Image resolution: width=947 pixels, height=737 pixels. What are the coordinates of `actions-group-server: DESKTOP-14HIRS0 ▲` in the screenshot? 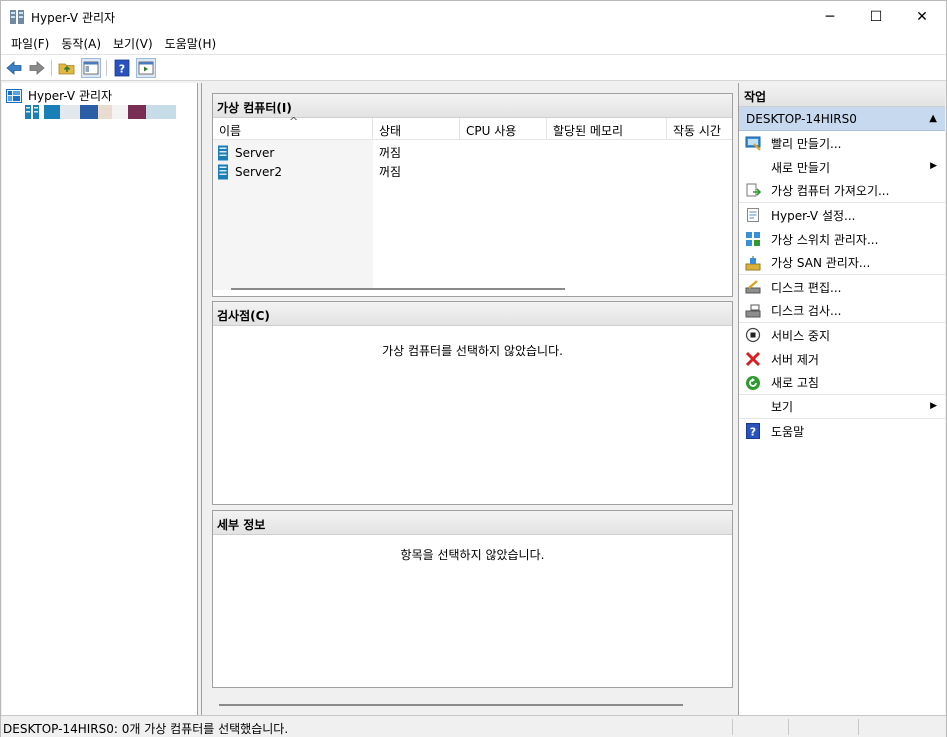 It's located at (842, 119).